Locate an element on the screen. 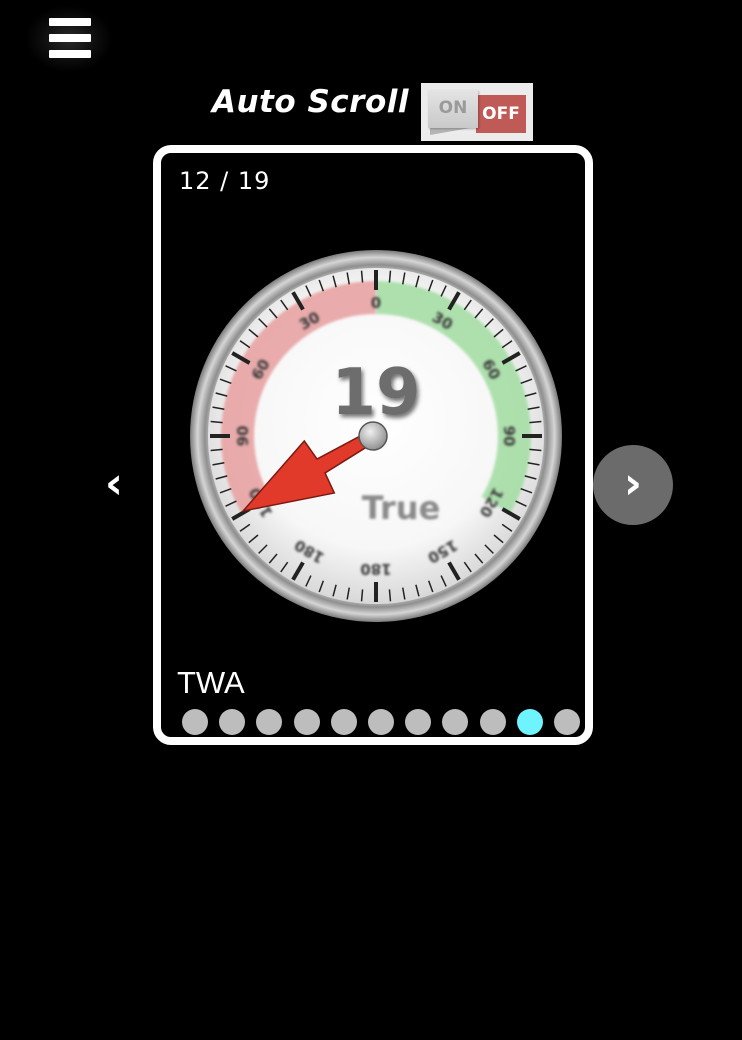 This screenshot has height=1040, width=742. gauge-scale-label: 180 is located at coordinates (375, 569).